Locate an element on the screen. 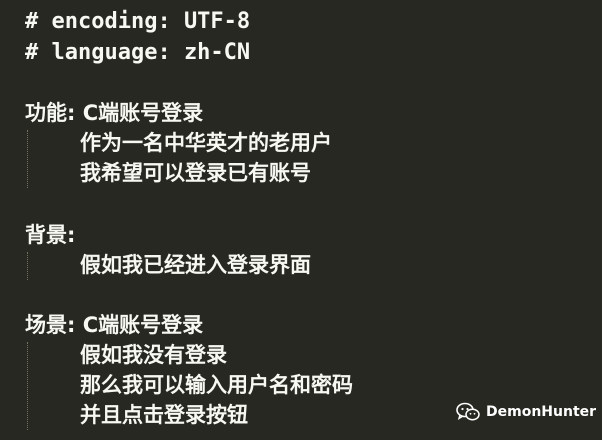  background-step-line: 假如我已经进入登录界面 is located at coordinates (195, 265).